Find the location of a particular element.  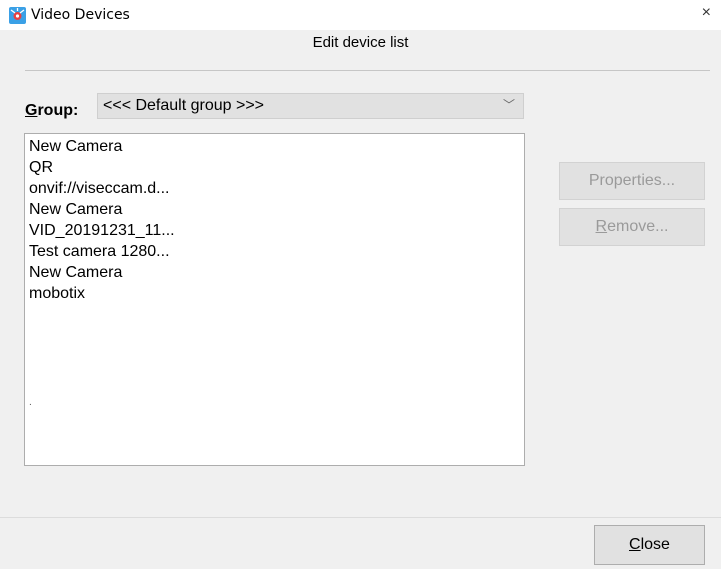

remove-button-accel: R is located at coordinates (601, 226).